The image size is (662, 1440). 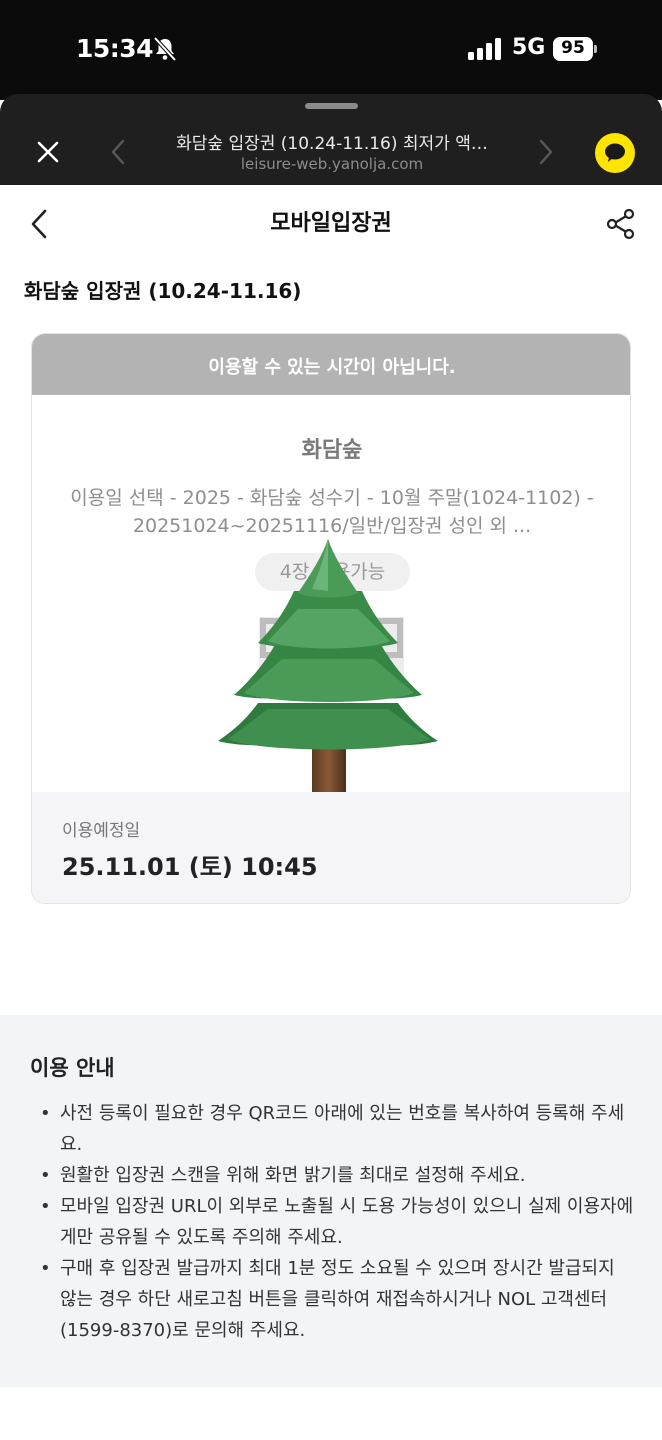 What do you see at coordinates (118, 152) in the screenshot?
I see `chevron-left-icon` at bounding box center [118, 152].